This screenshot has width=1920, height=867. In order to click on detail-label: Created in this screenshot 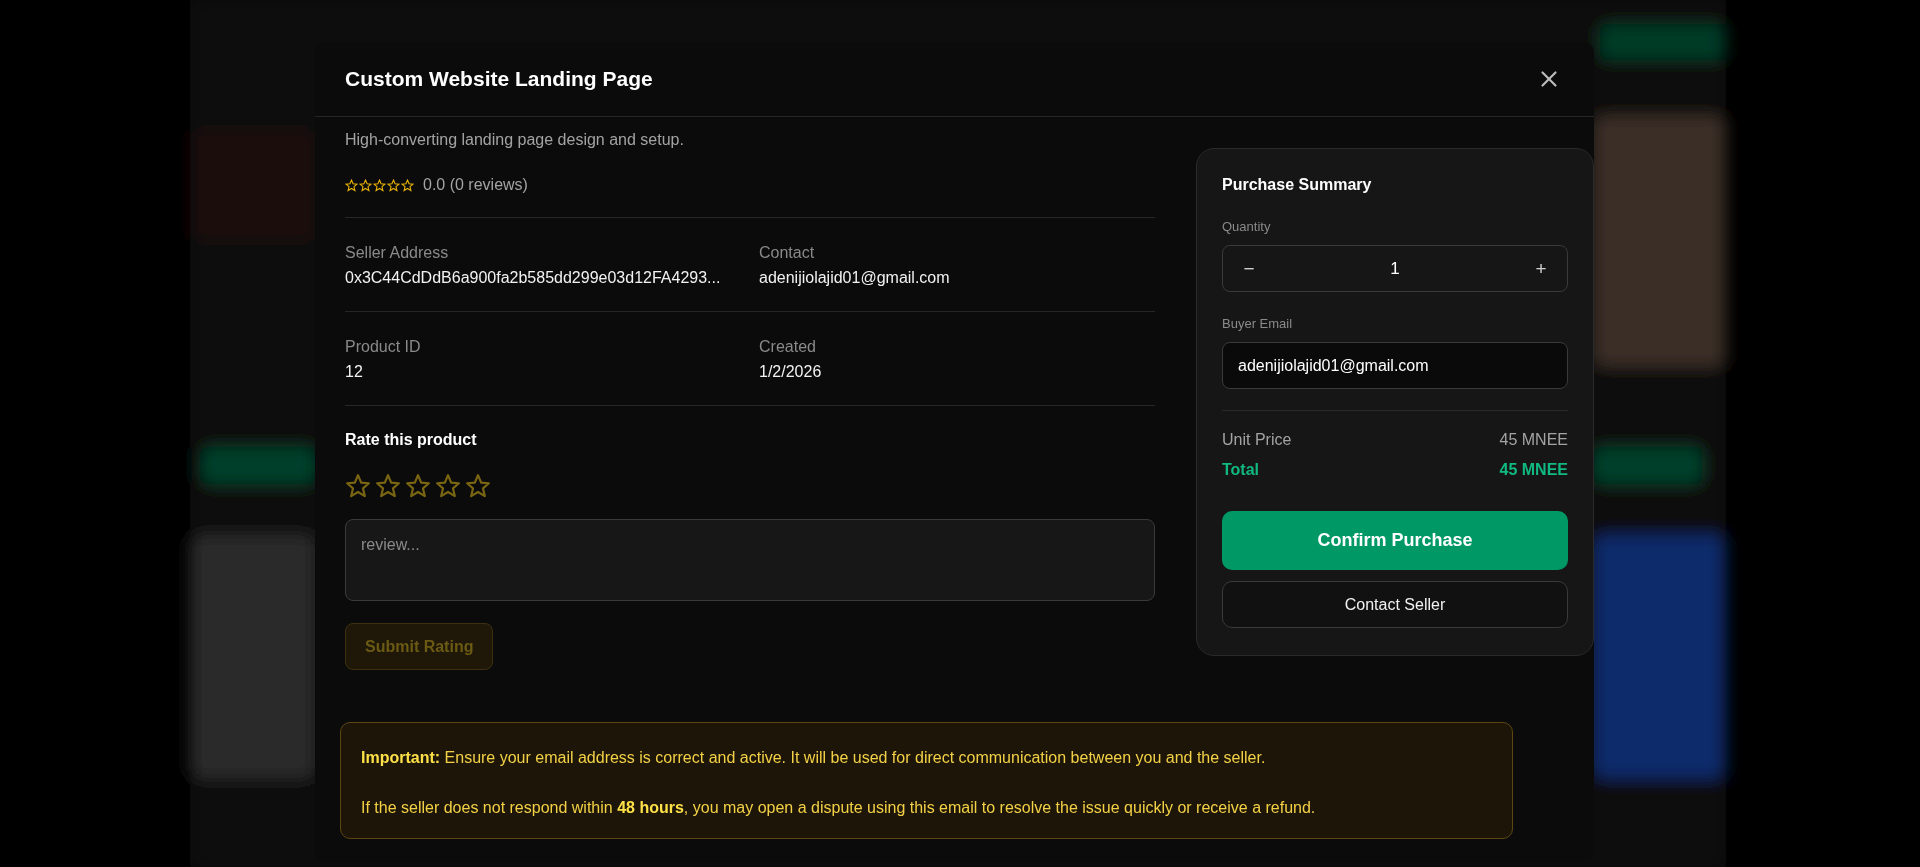, I will do `click(788, 347)`.